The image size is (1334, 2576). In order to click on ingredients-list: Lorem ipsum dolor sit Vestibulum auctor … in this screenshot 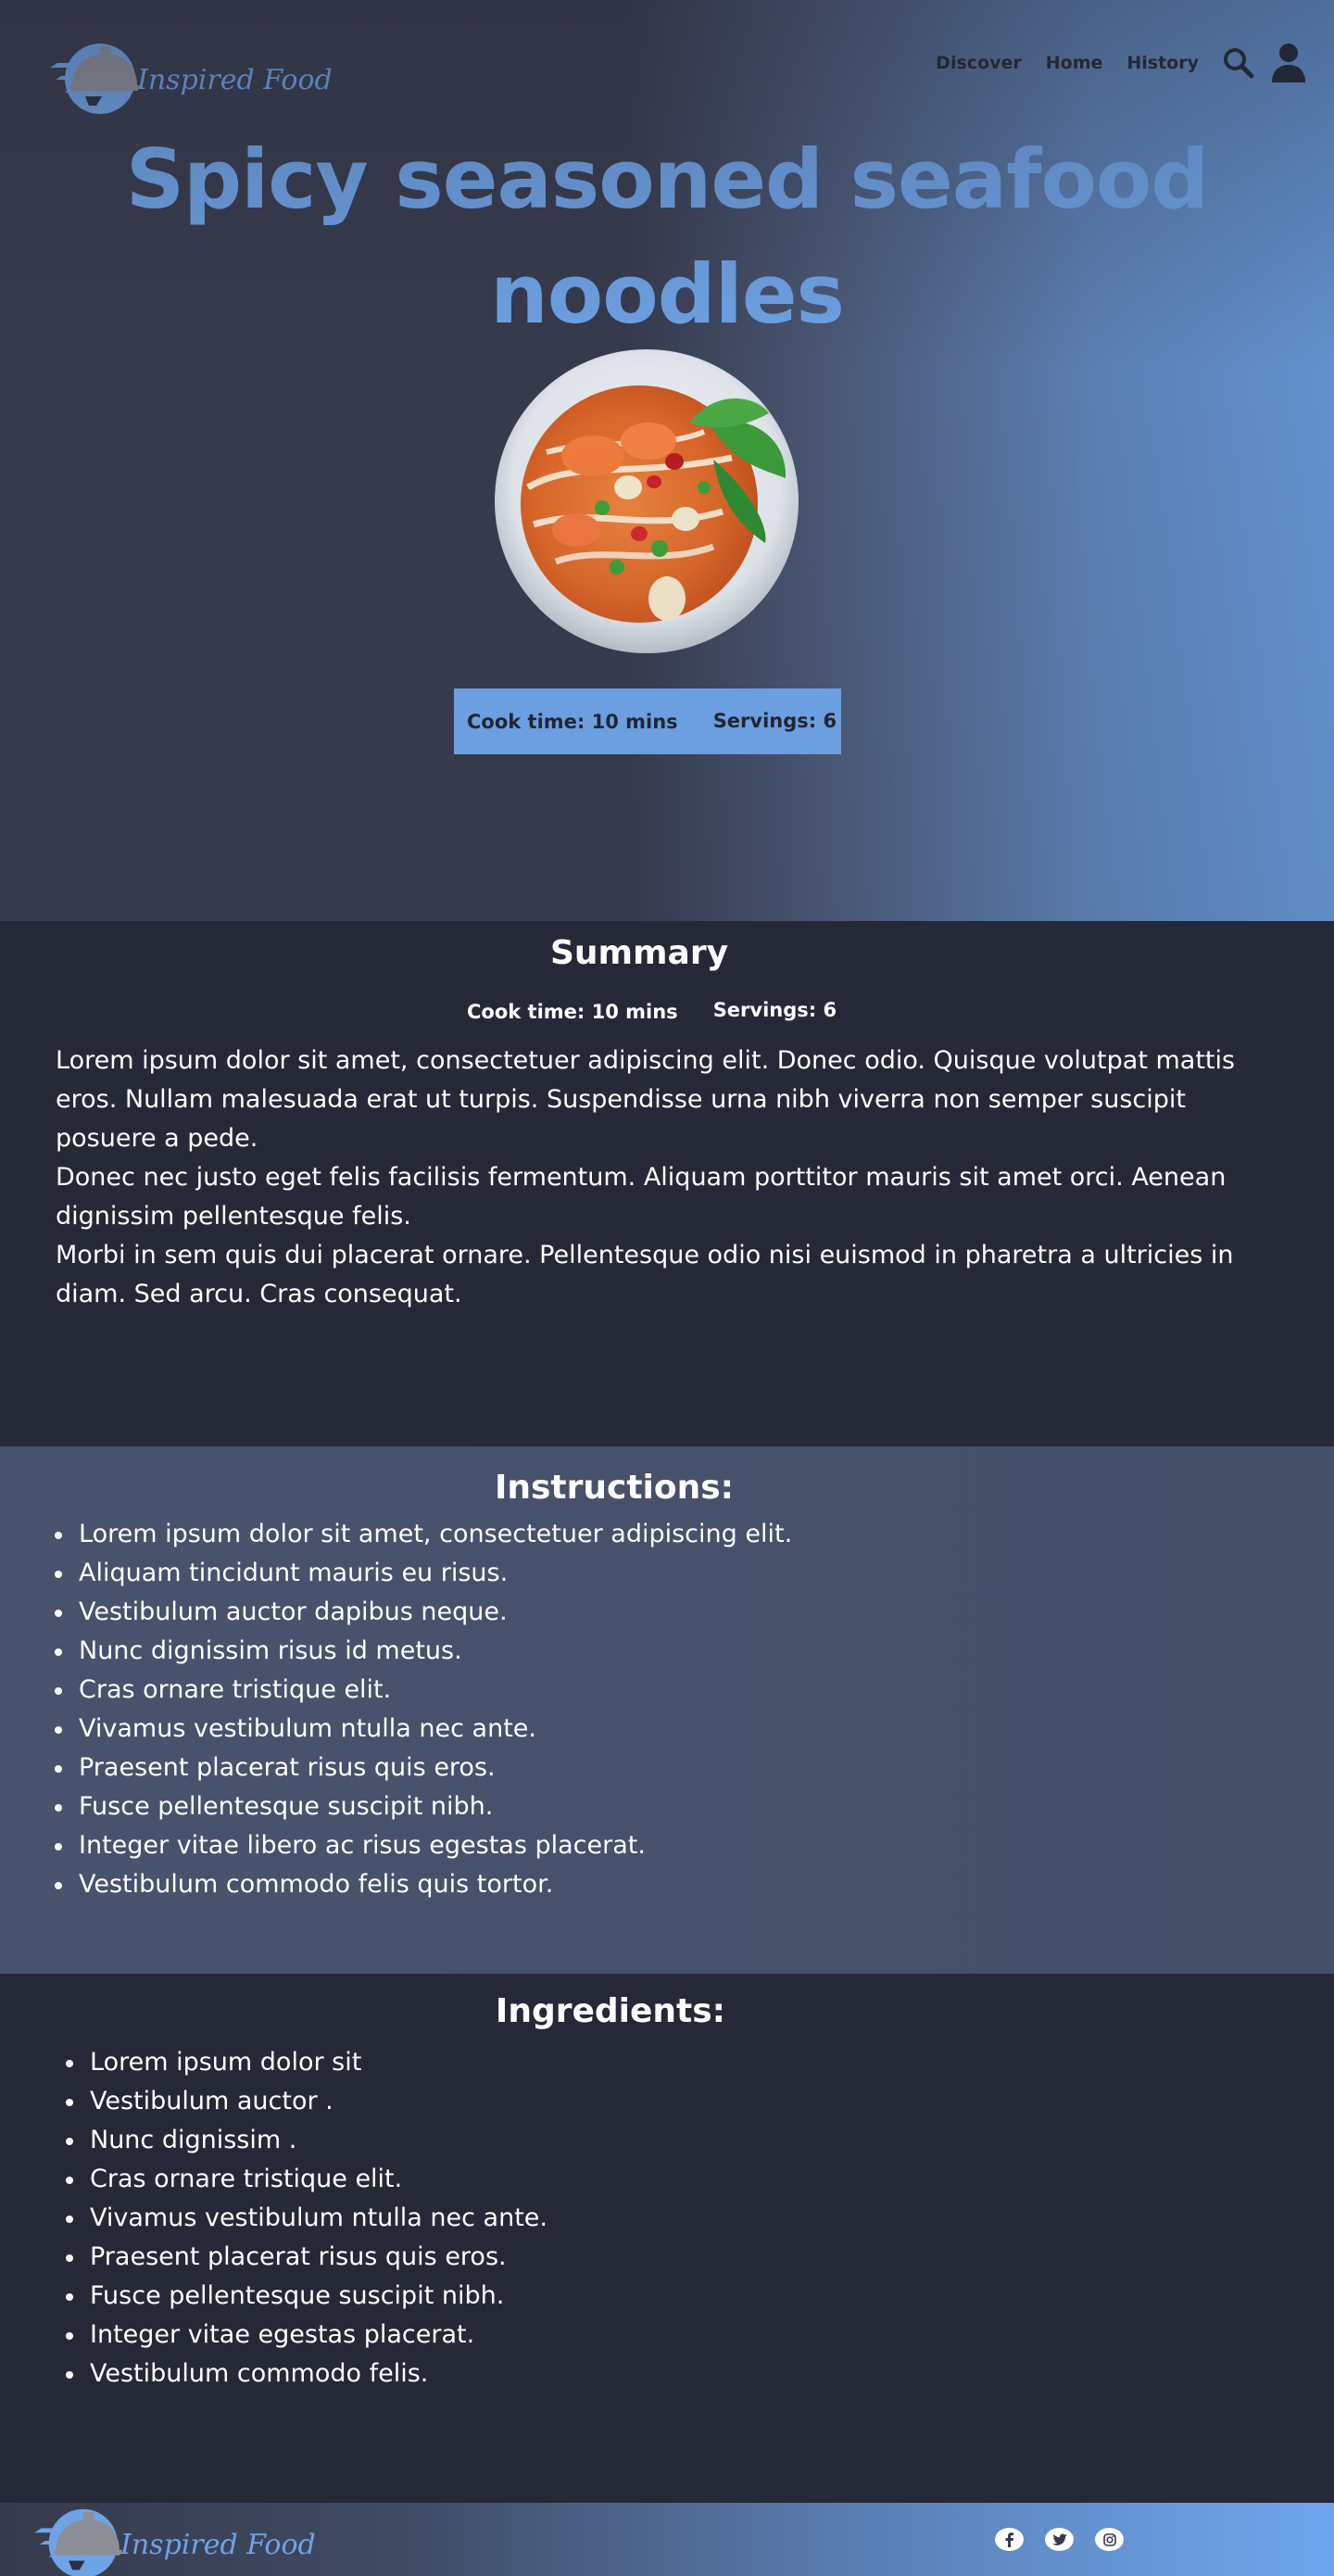, I will do `click(306, 2218)`.